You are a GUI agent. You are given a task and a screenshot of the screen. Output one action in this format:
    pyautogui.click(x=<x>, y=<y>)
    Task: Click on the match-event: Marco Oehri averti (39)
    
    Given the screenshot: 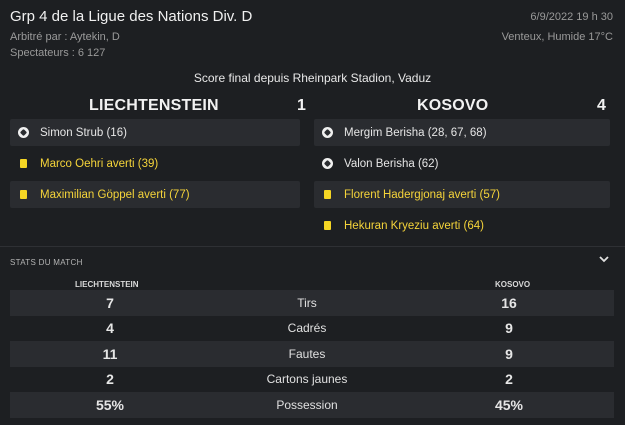 What is the action you would take?
    pyautogui.click(x=155, y=163)
    